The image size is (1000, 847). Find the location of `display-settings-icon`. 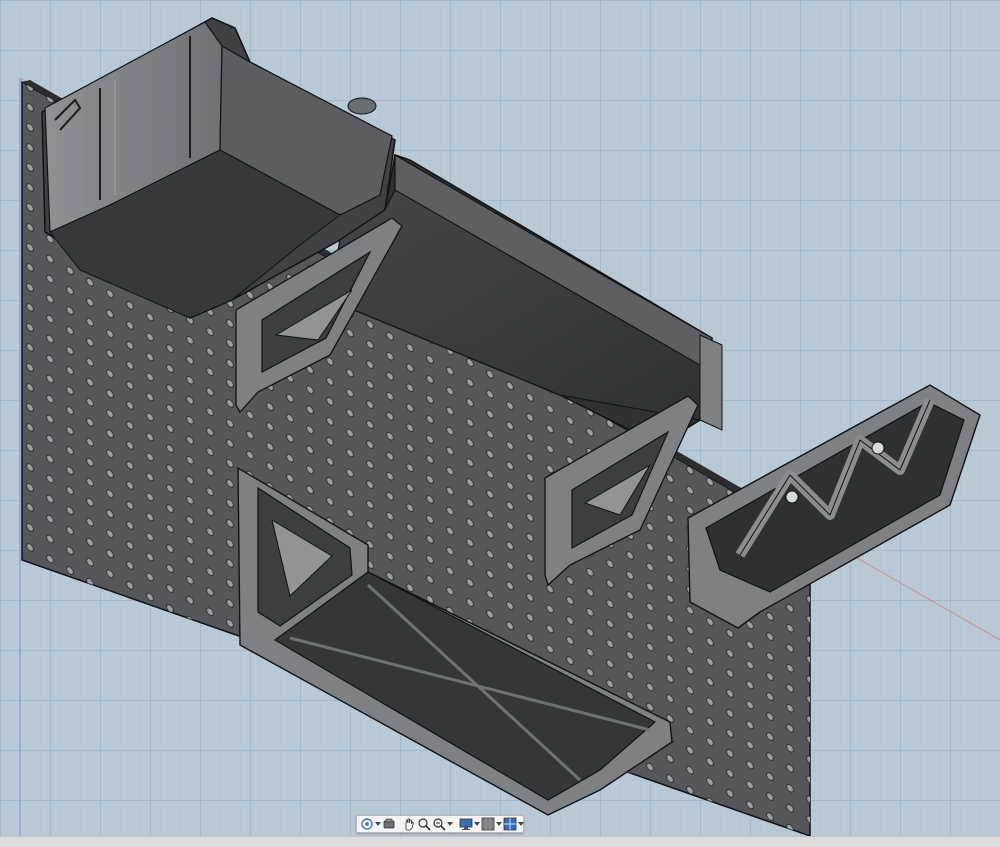

display-settings-icon is located at coordinates (466, 824).